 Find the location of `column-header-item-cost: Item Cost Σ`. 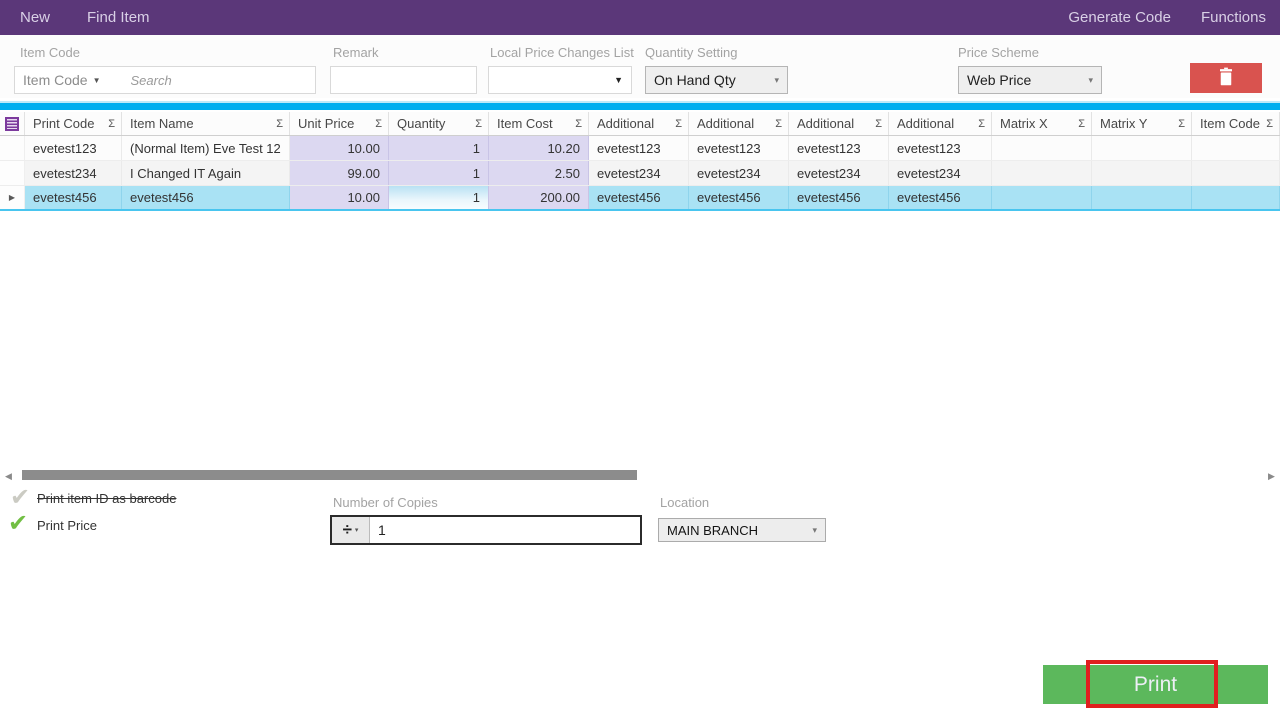

column-header-item-cost: Item Cost Σ is located at coordinates (539, 123).